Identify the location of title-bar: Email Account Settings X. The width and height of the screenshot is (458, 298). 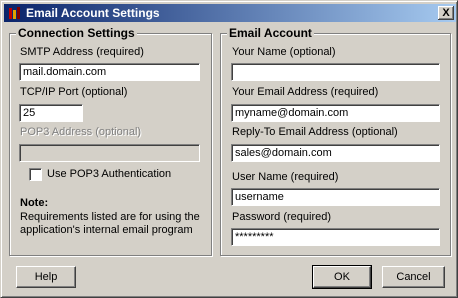
(230, 13).